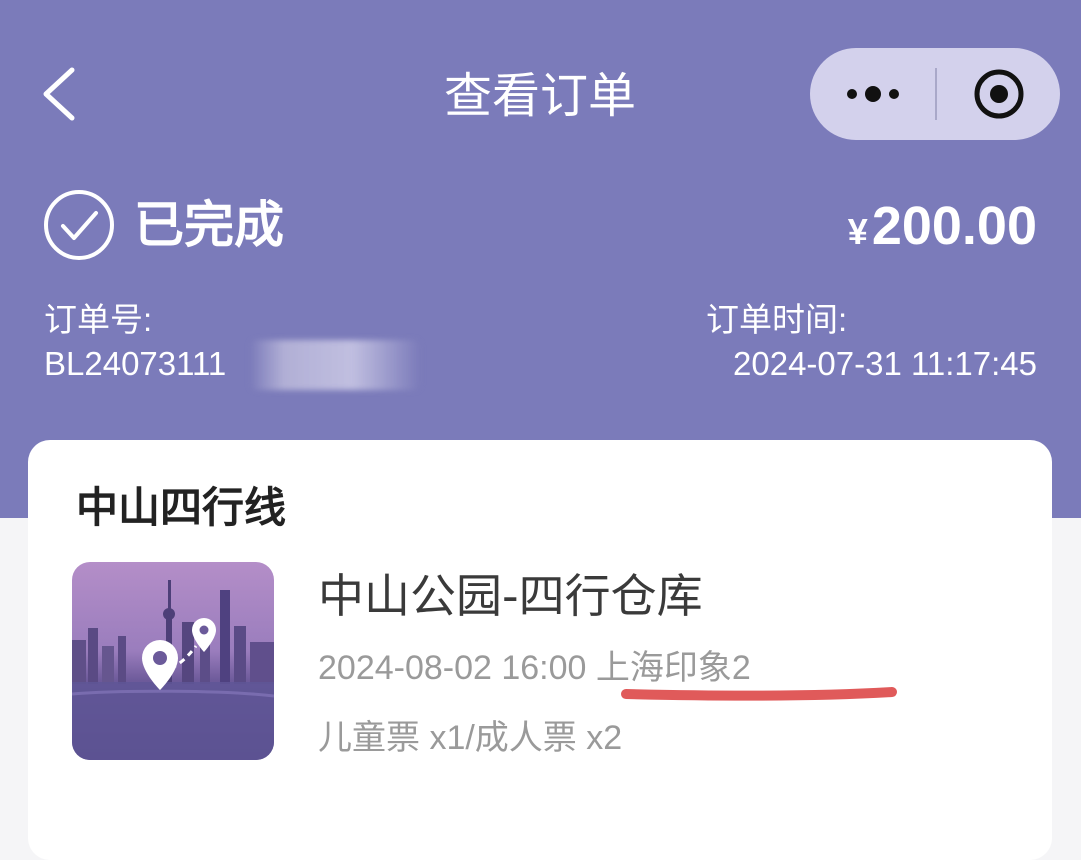 This screenshot has height=860, width=1081. I want to click on order-number-label: 订单号:, so click(98, 319).